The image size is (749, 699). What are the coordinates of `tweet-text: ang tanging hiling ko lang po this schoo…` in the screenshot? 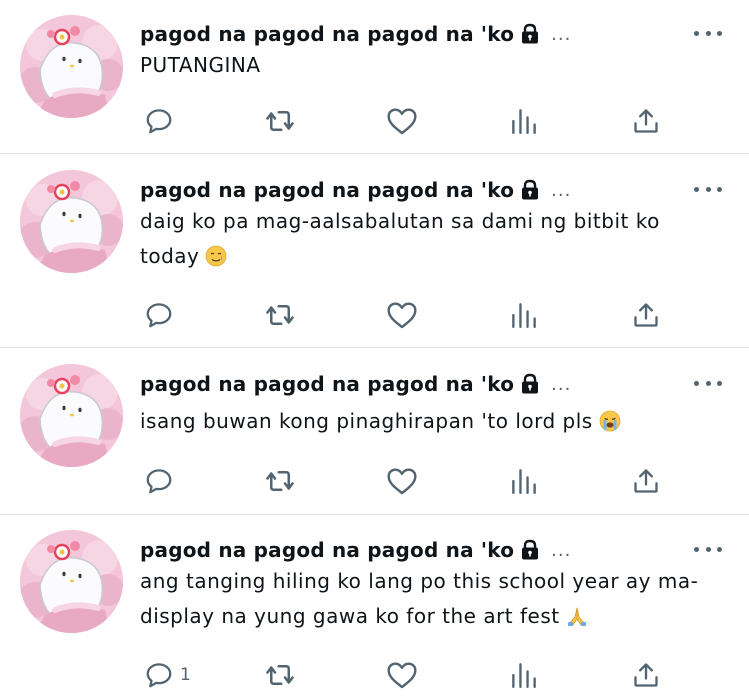 It's located at (435, 601).